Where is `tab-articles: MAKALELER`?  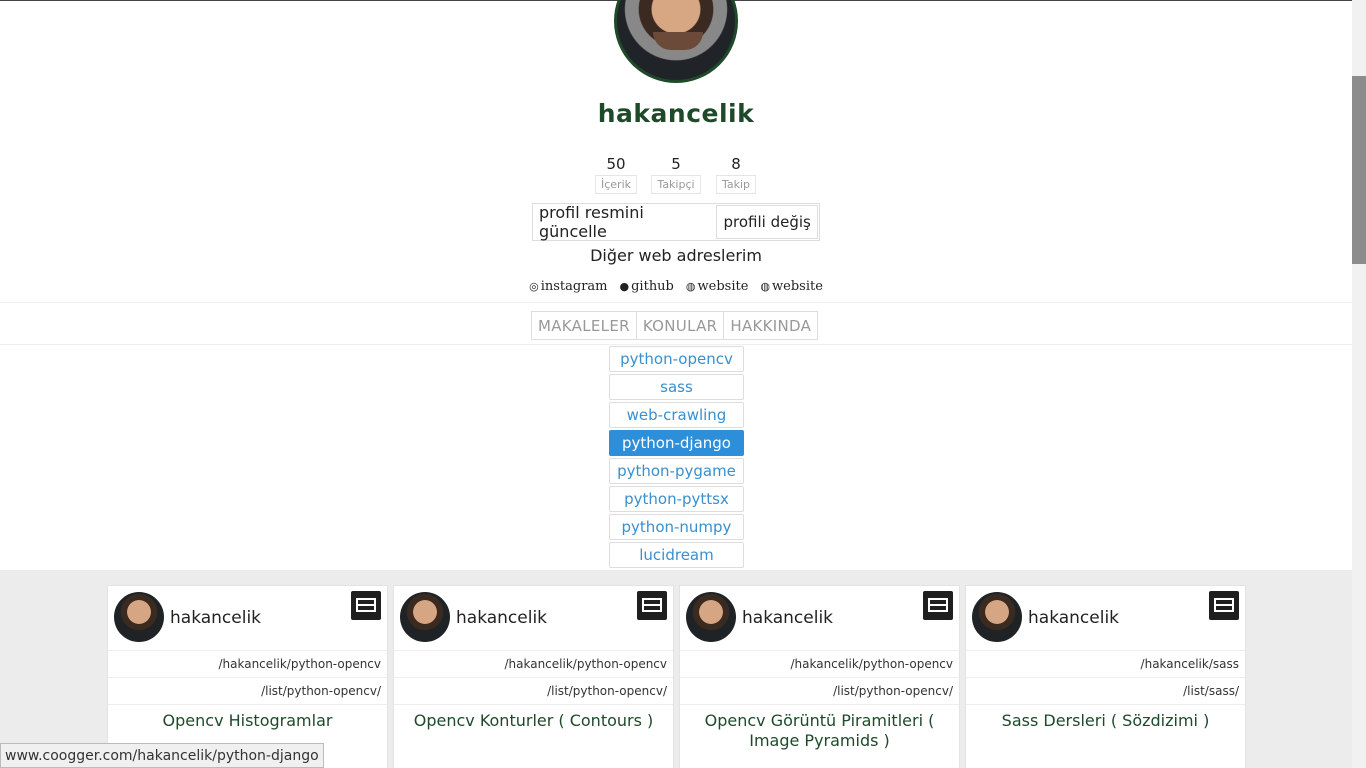 tab-articles: MAKALELER is located at coordinates (584, 325).